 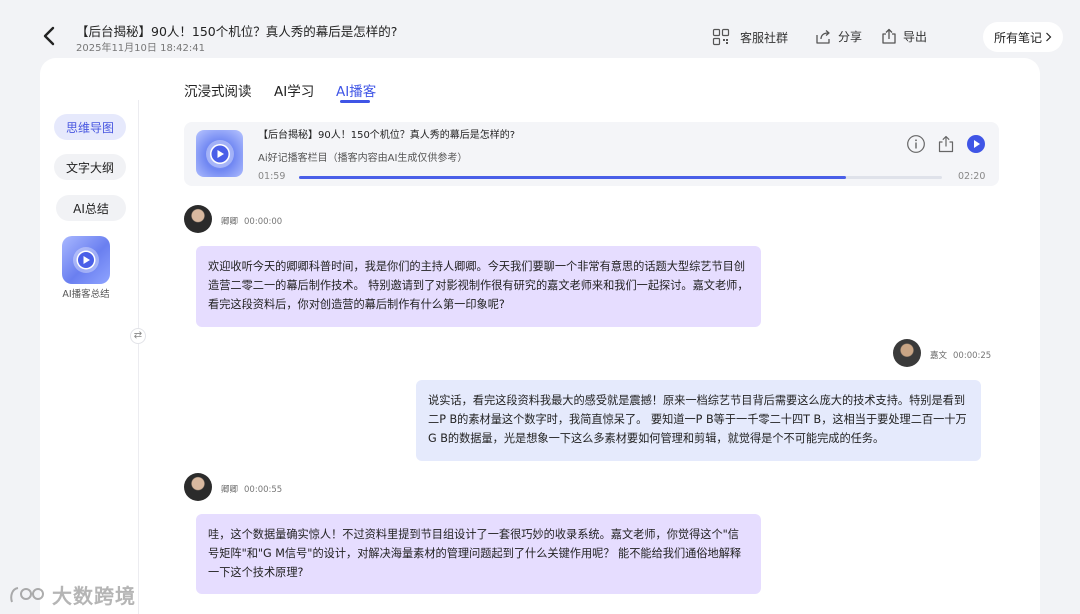 What do you see at coordinates (49, 36) in the screenshot?
I see `chevron-left-icon` at bounding box center [49, 36].